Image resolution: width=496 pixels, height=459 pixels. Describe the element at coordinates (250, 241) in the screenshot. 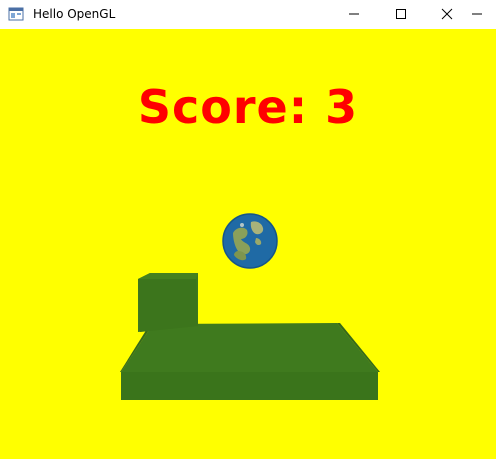

I see `earth-ball-icon` at that location.